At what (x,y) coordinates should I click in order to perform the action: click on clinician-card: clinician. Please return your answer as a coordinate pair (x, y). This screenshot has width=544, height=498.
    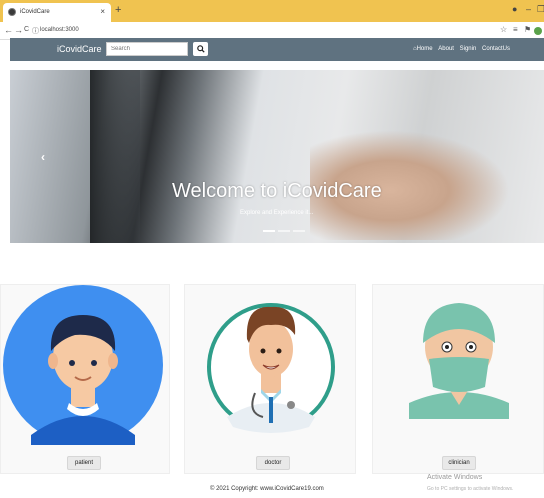
    Looking at the image, I should click on (458, 379).